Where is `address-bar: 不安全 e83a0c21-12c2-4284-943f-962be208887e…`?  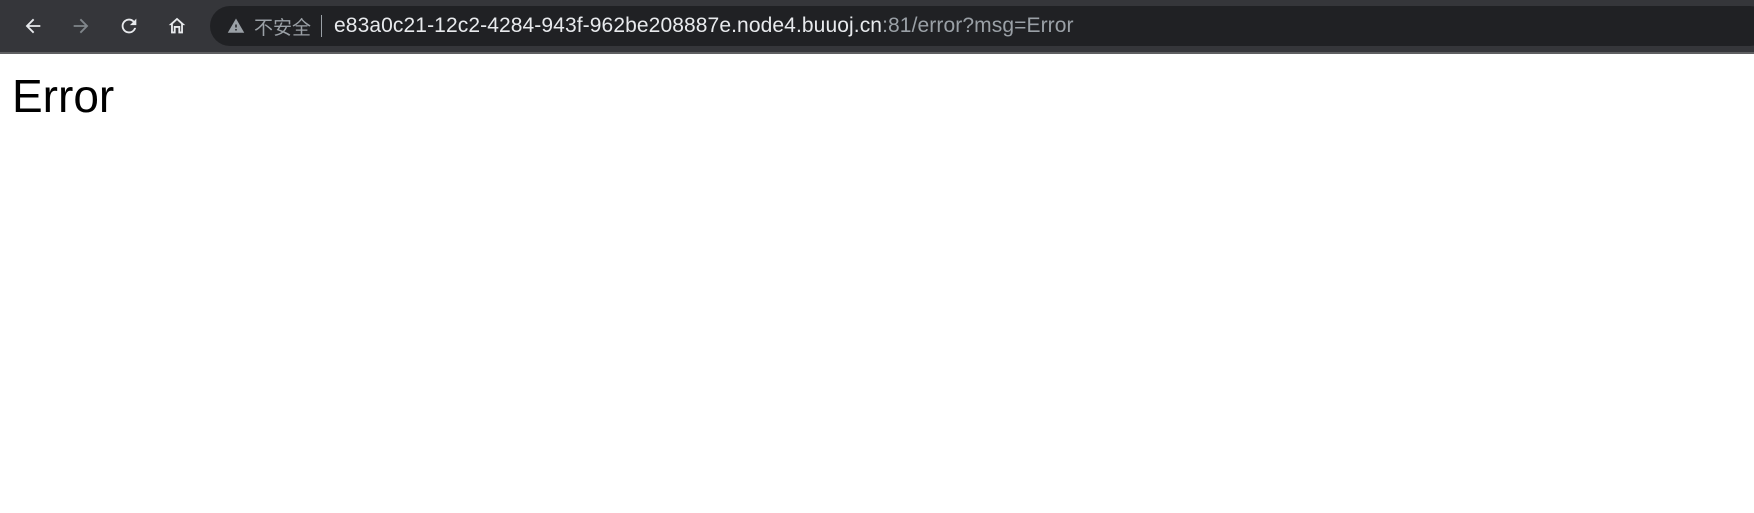 address-bar: 不安全 e83a0c21-12c2-4284-943f-962be208887e… is located at coordinates (982, 26).